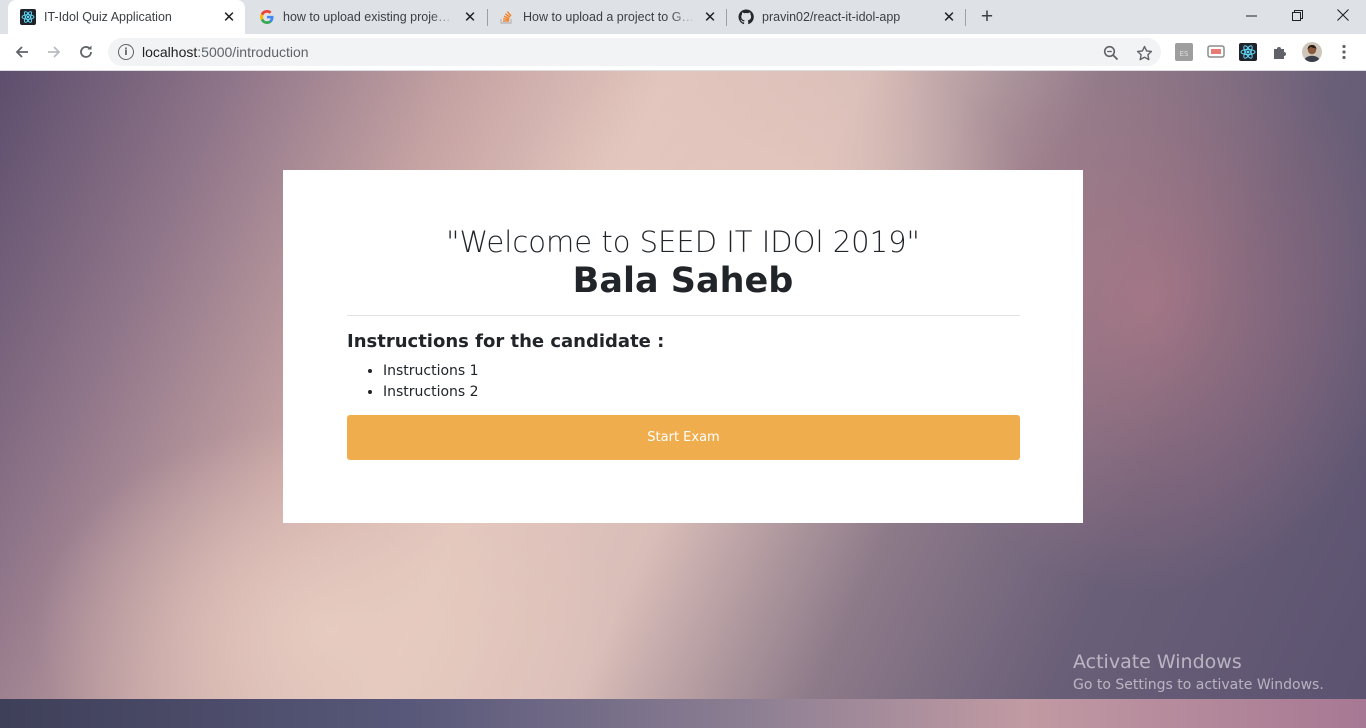  What do you see at coordinates (1198, 685) in the screenshot?
I see `watermark-line2: Go to Settings to activate Windows.` at bounding box center [1198, 685].